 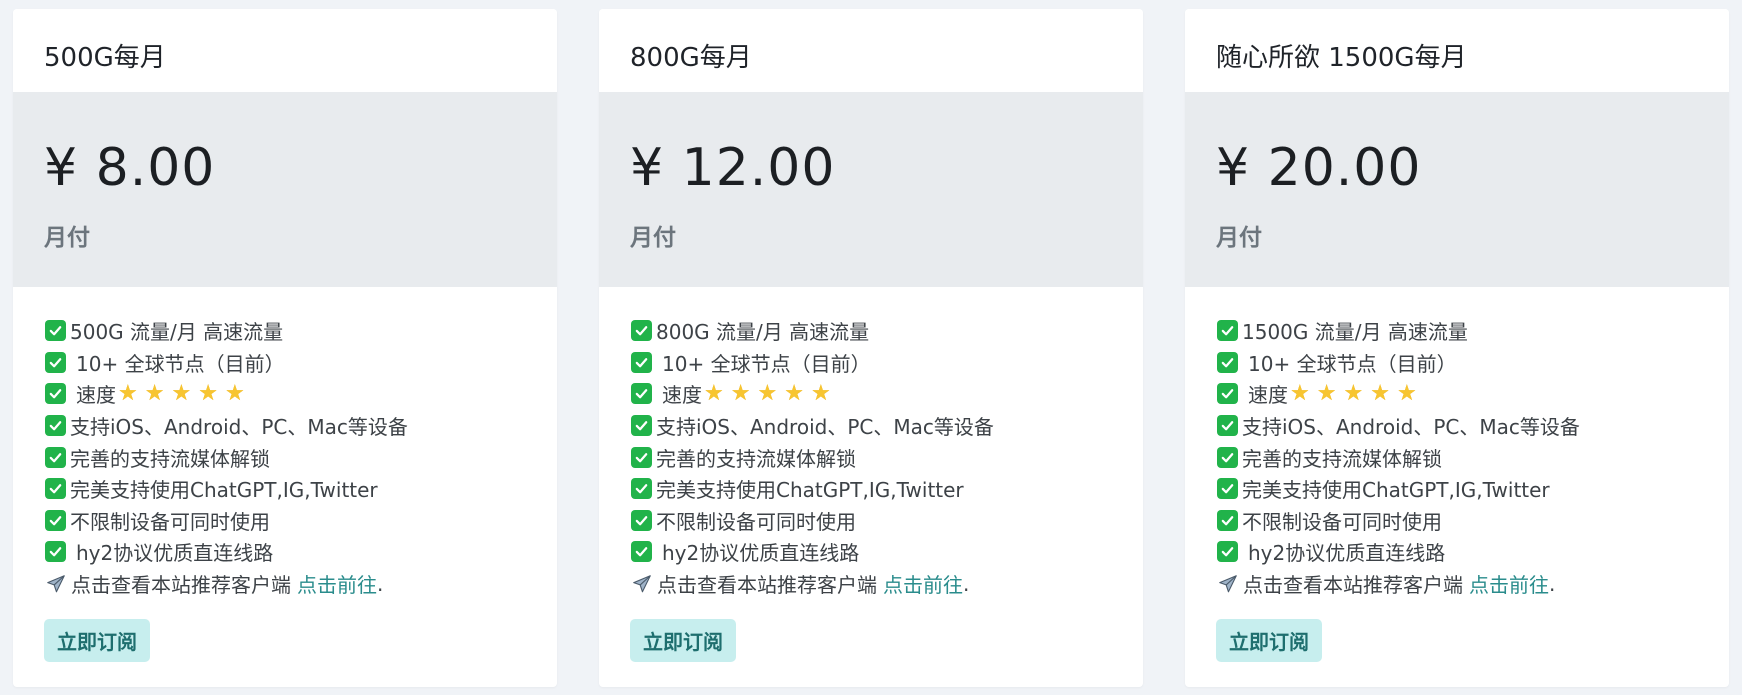 I want to click on feature-streaming: 完善的支持流媒体解锁, so click(x=170, y=458).